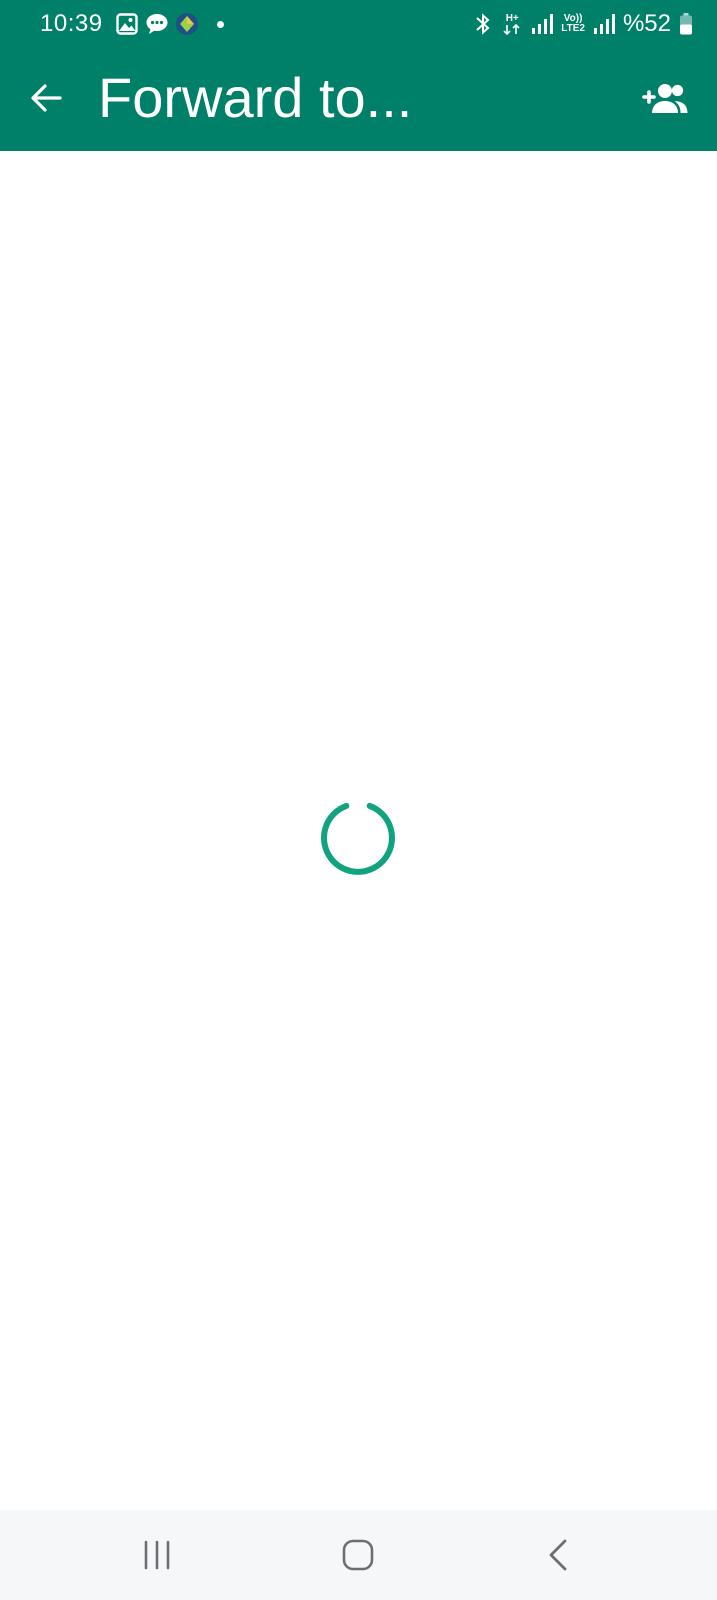 The height and width of the screenshot is (1600, 717). I want to click on system-back-button, so click(558, 1555).